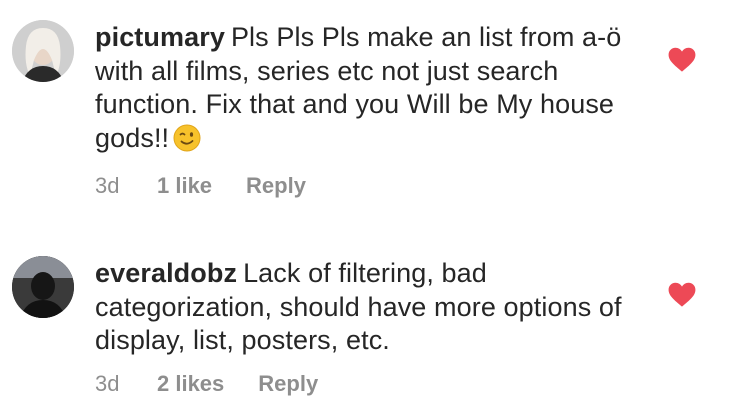  What do you see at coordinates (187, 142) in the screenshot?
I see `winking-face-emoji-icon` at bounding box center [187, 142].